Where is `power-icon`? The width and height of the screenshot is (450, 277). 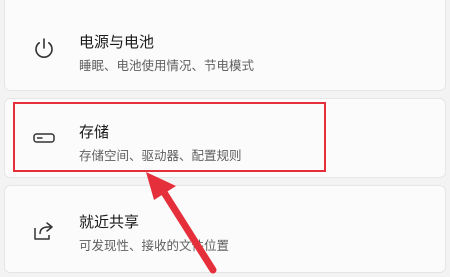
power-icon is located at coordinates (44, 48).